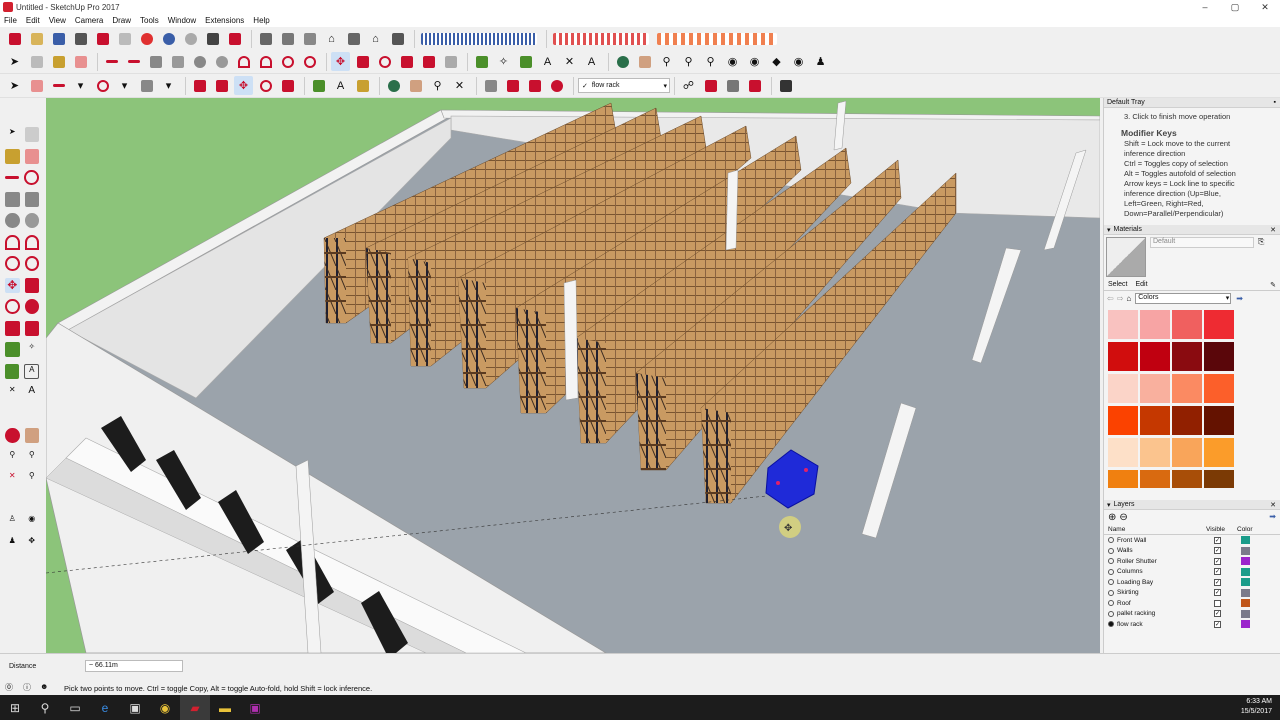  I want to click on menu-help: Help, so click(261, 20).